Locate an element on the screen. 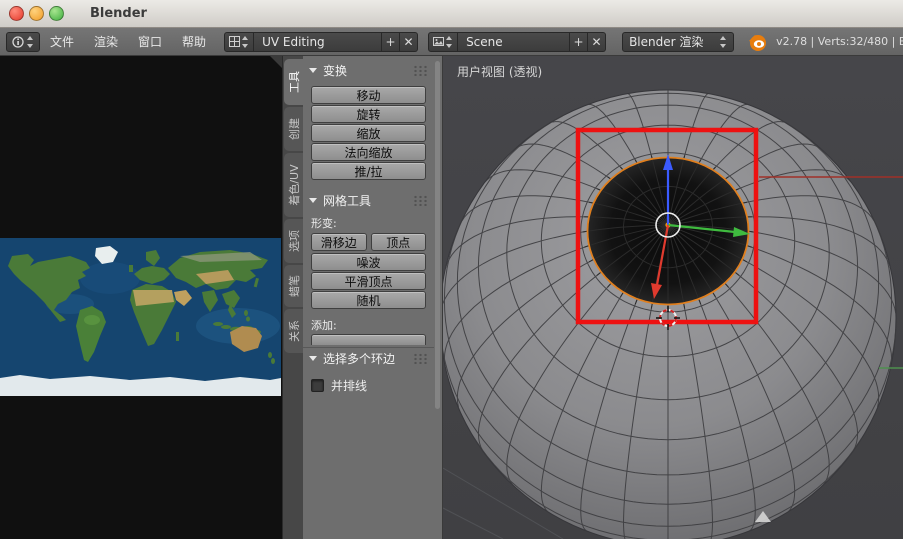 Image resolution: width=903 pixels, height=539 pixels. scene-stats: v2.78 | Verts:32/480 | Edges is located at coordinates (839, 41).